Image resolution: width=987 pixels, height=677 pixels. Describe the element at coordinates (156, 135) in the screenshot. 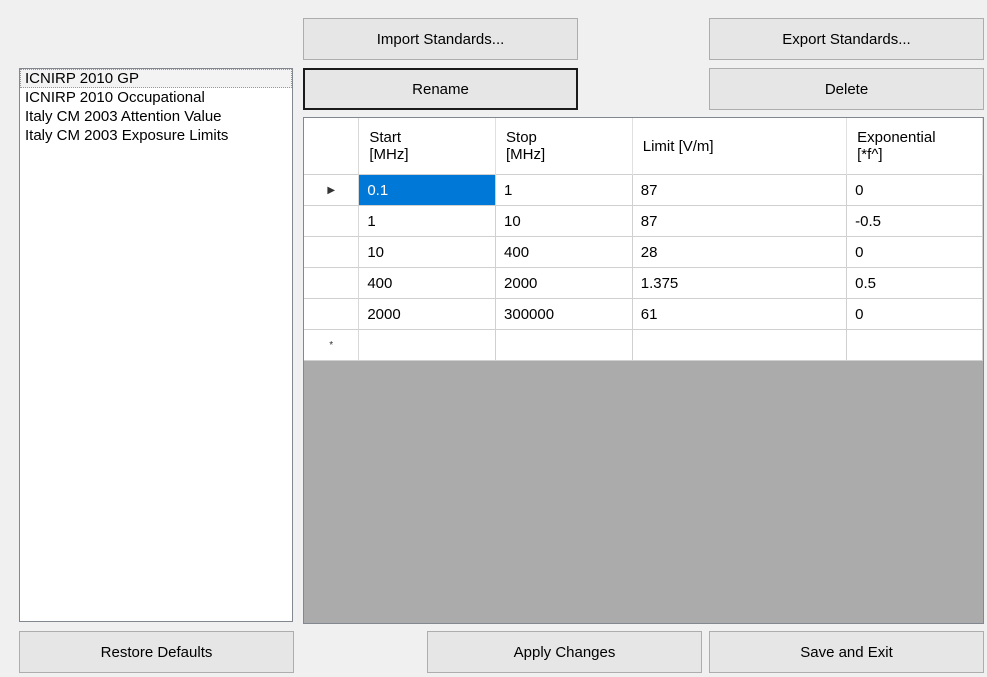

I see `list-item: Italy CM 2003 Exposure Limits` at that location.